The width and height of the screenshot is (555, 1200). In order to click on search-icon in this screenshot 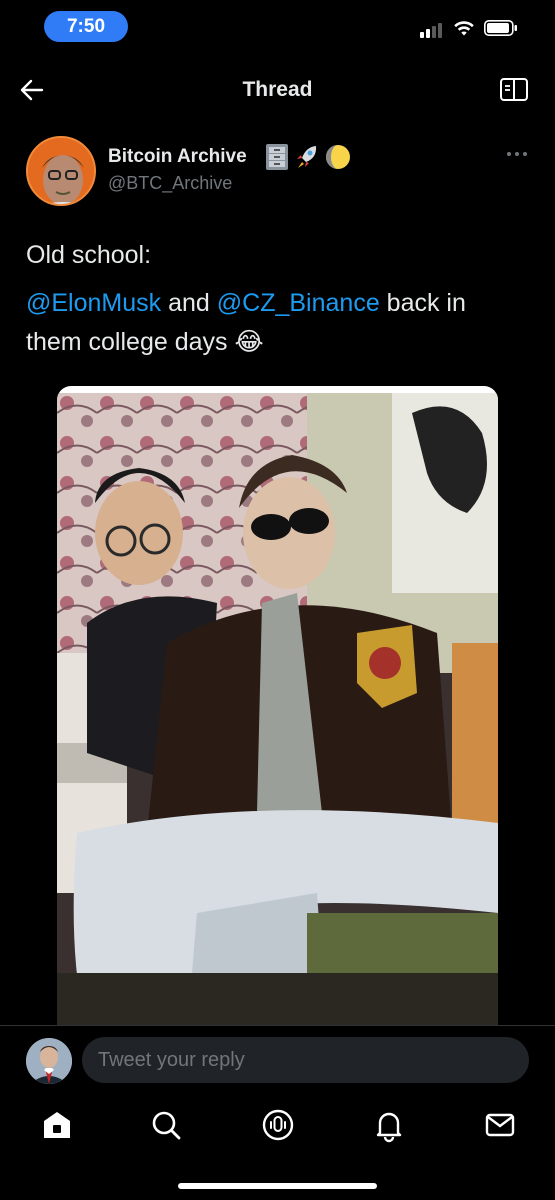, I will do `click(166, 1125)`.